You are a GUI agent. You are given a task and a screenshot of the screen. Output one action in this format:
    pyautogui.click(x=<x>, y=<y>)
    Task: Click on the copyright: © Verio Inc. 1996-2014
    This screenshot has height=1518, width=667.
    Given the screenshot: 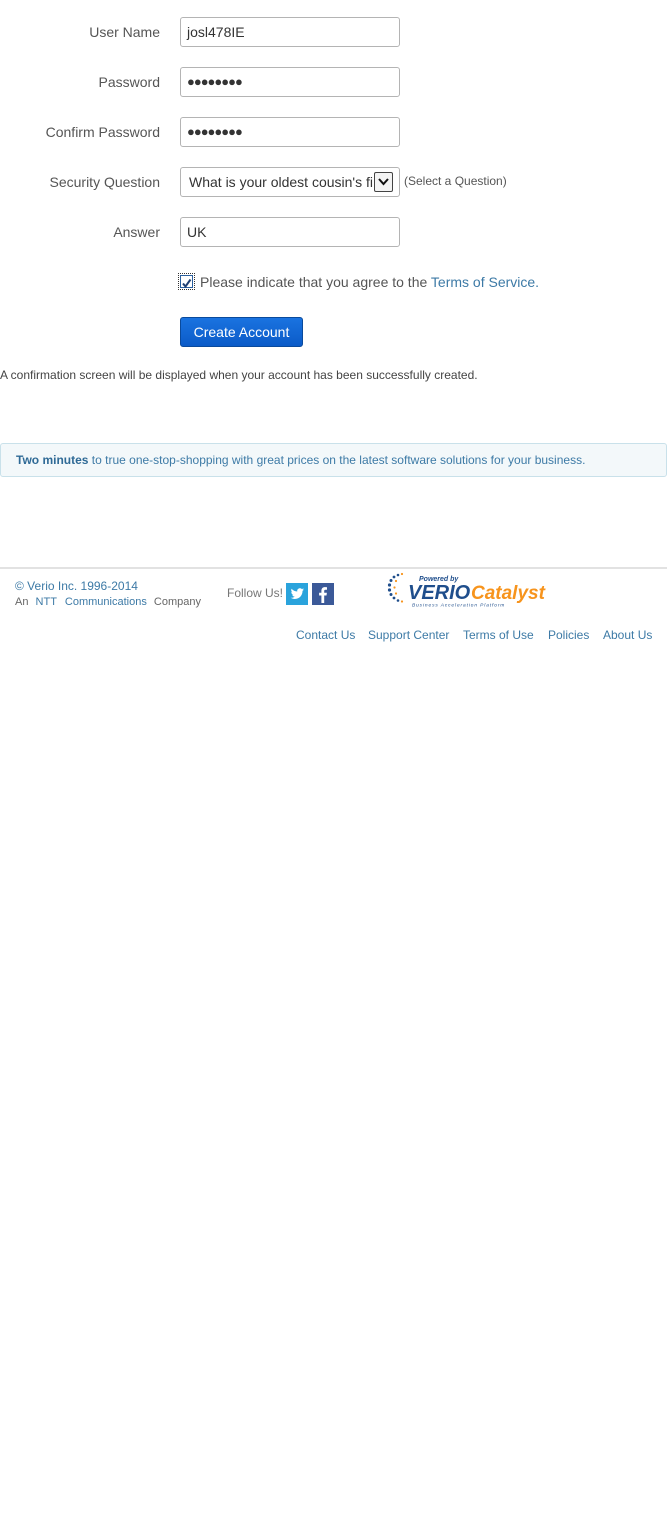 What is the action you would take?
    pyautogui.click(x=76, y=586)
    